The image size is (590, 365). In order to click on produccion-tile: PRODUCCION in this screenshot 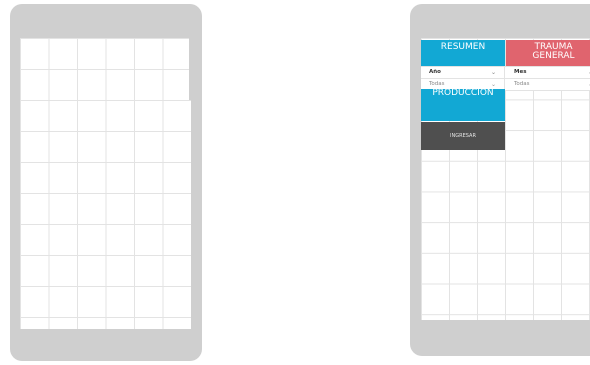, I will do `click(463, 105)`.